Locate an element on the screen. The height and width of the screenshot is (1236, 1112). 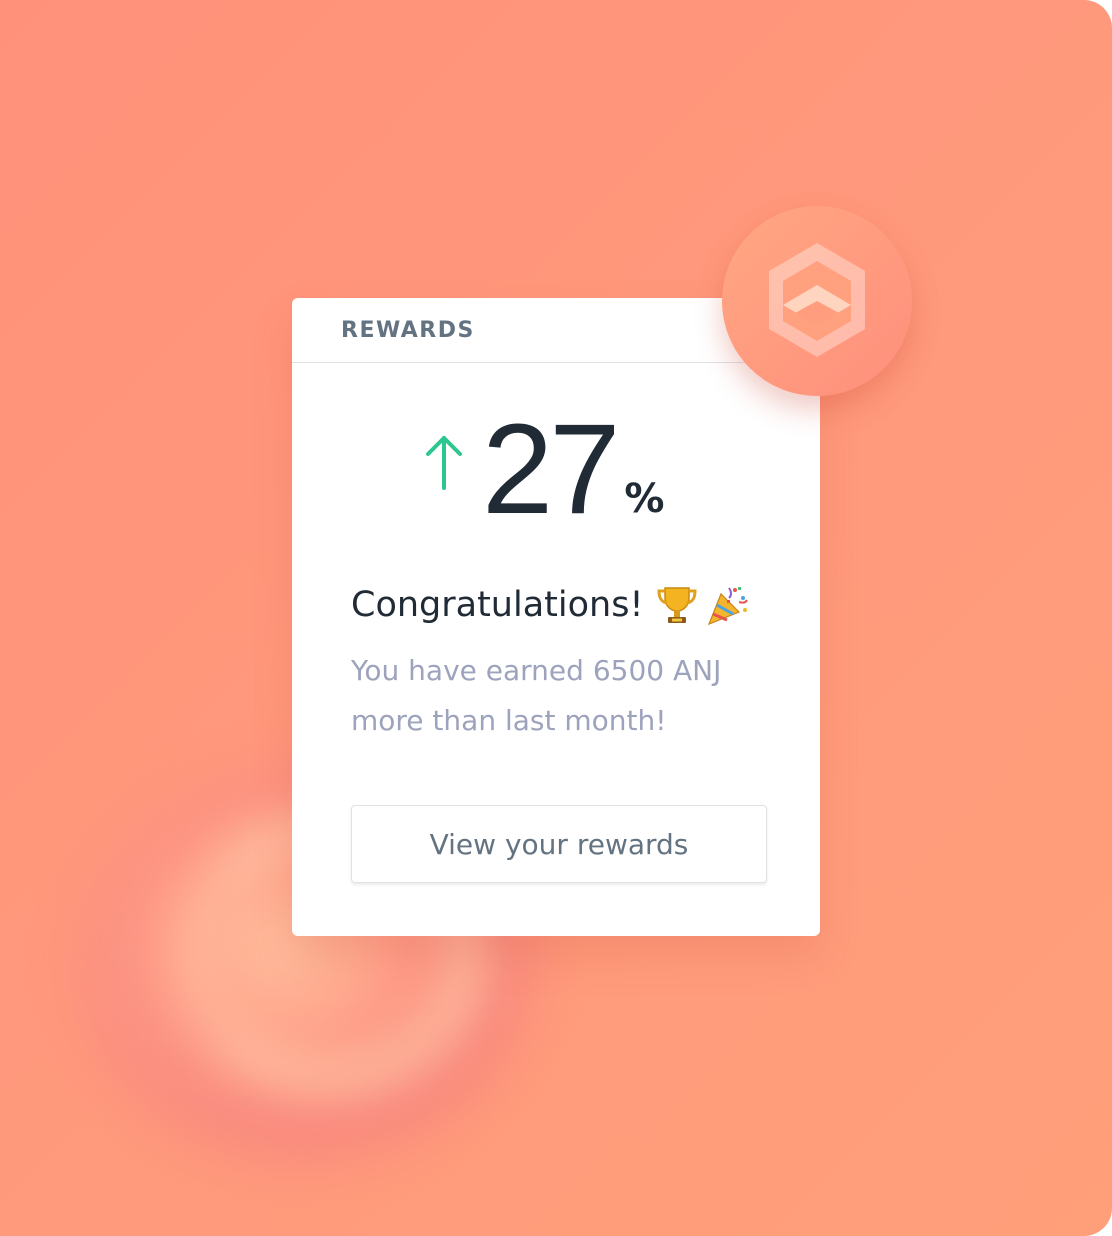
party-popper-icon is located at coordinates (728, 606).